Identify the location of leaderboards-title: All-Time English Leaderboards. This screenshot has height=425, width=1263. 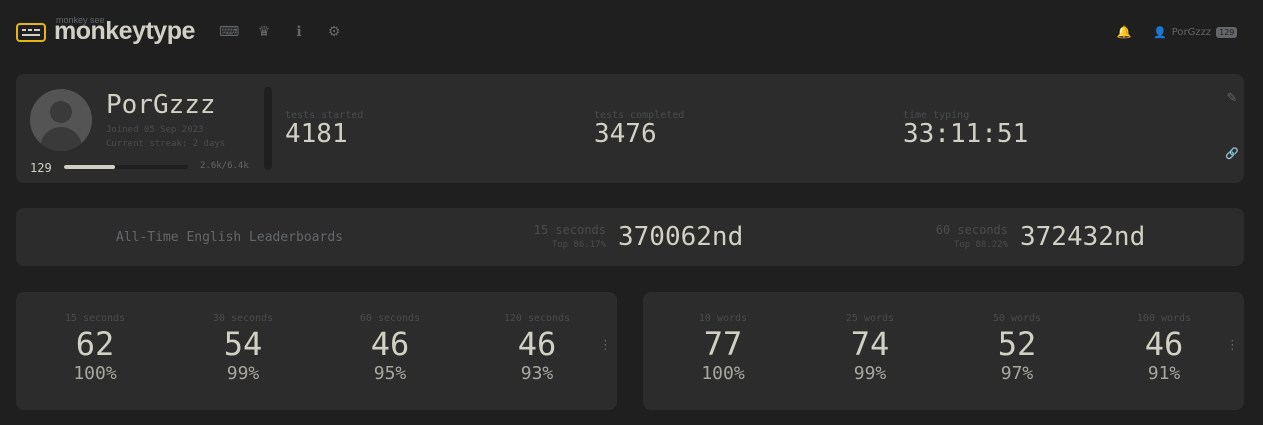
(229, 237).